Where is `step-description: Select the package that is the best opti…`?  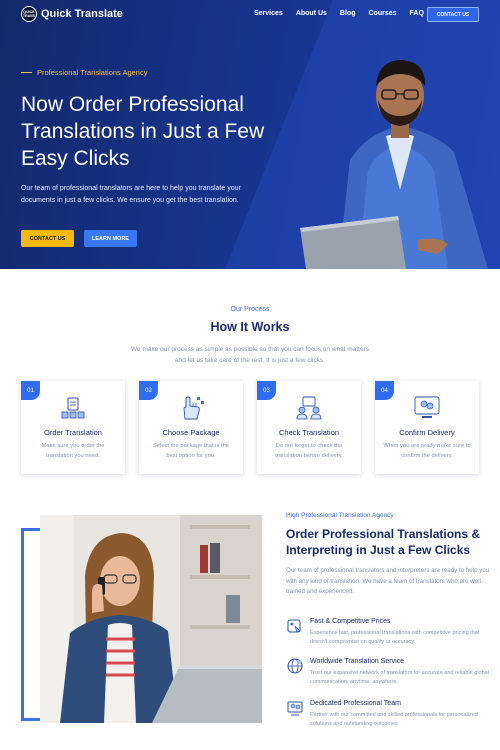 step-description: Select the package that is the best opti… is located at coordinates (191, 451).